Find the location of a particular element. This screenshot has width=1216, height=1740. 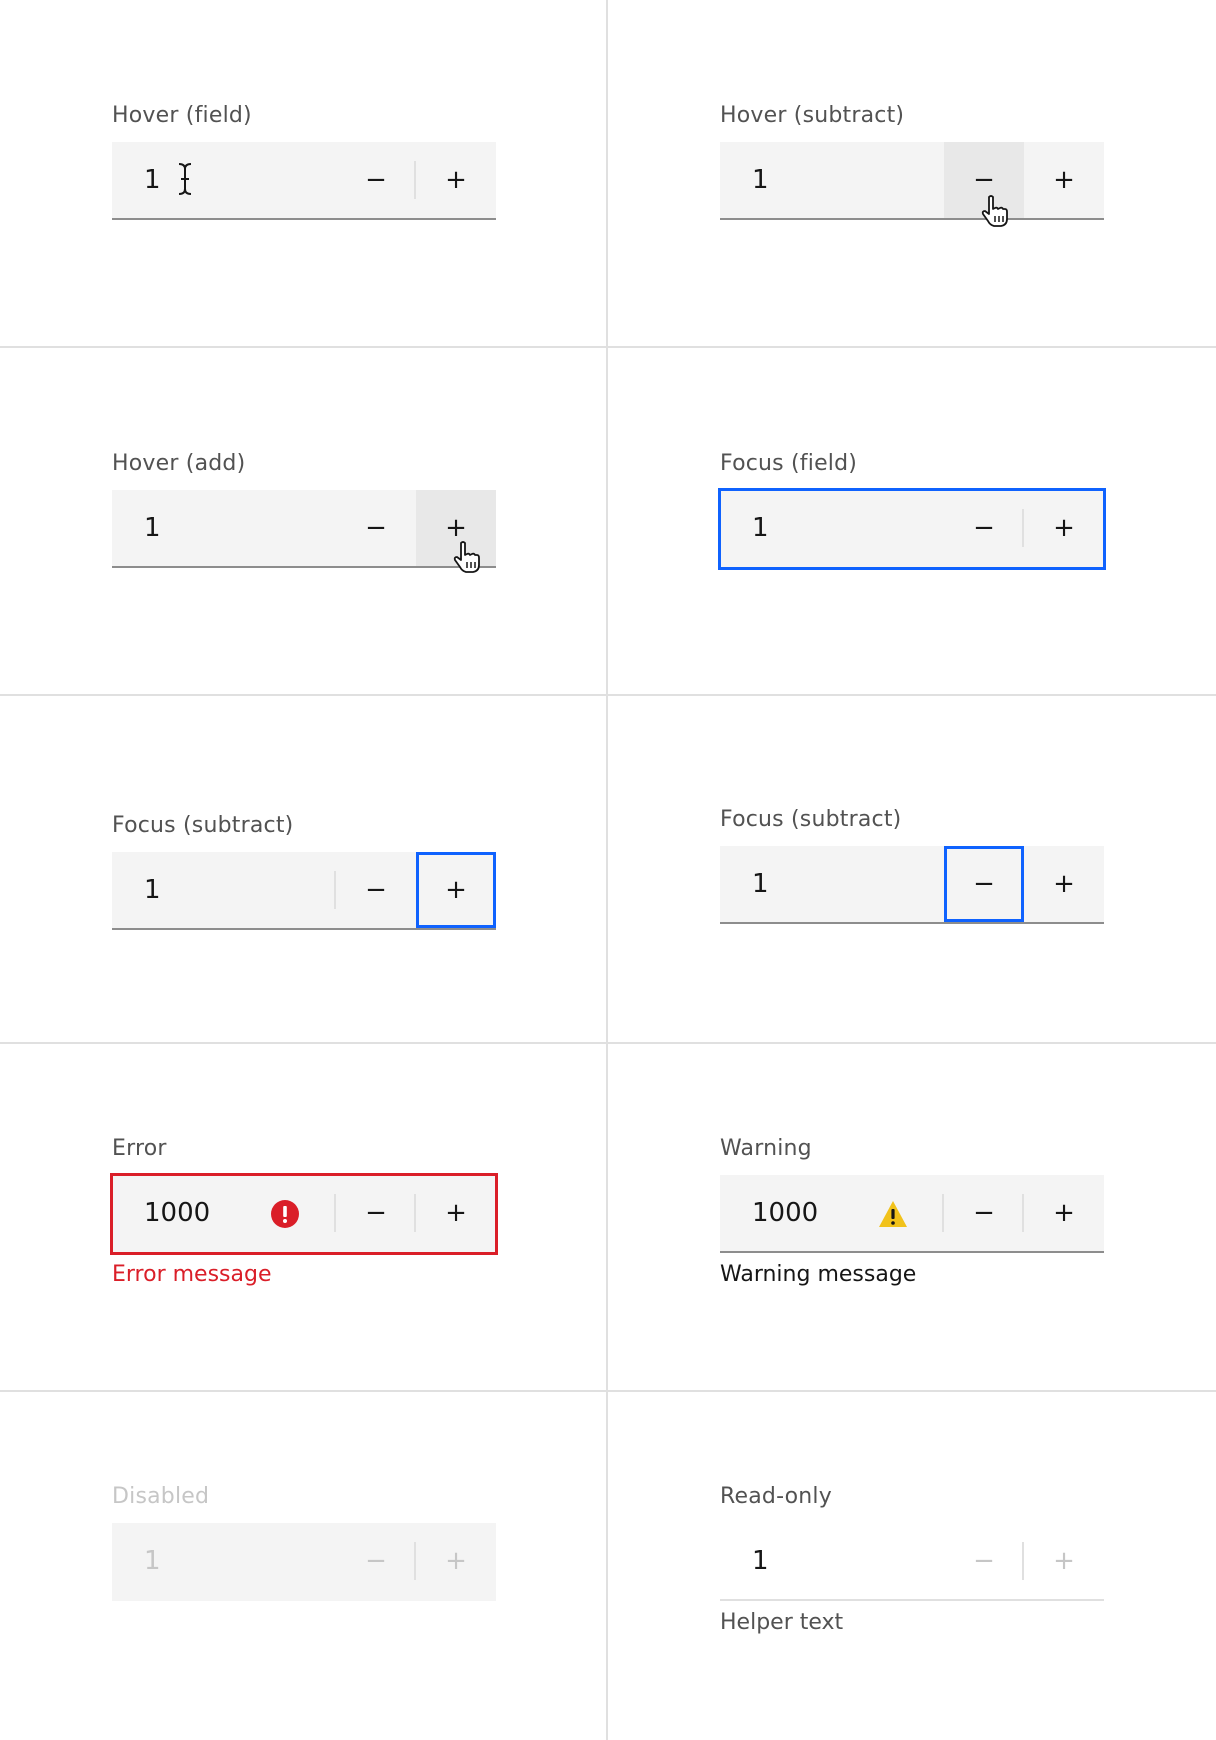

state-focus-add: Focus (subtract) 1 − + is located at coordinates (304, 870).